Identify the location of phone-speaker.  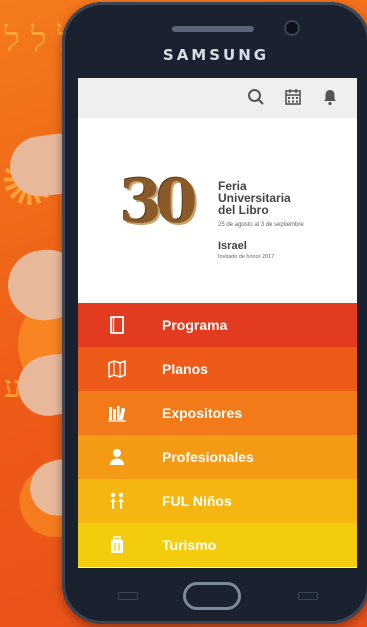
(213, 29).